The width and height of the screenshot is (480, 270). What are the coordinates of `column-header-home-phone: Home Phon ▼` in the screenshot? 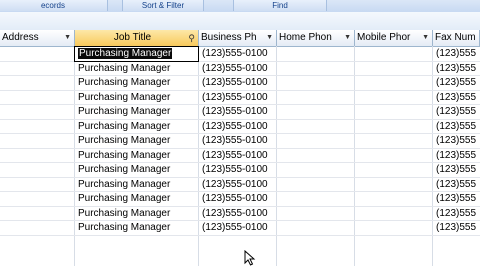 It's located at (316, 38).